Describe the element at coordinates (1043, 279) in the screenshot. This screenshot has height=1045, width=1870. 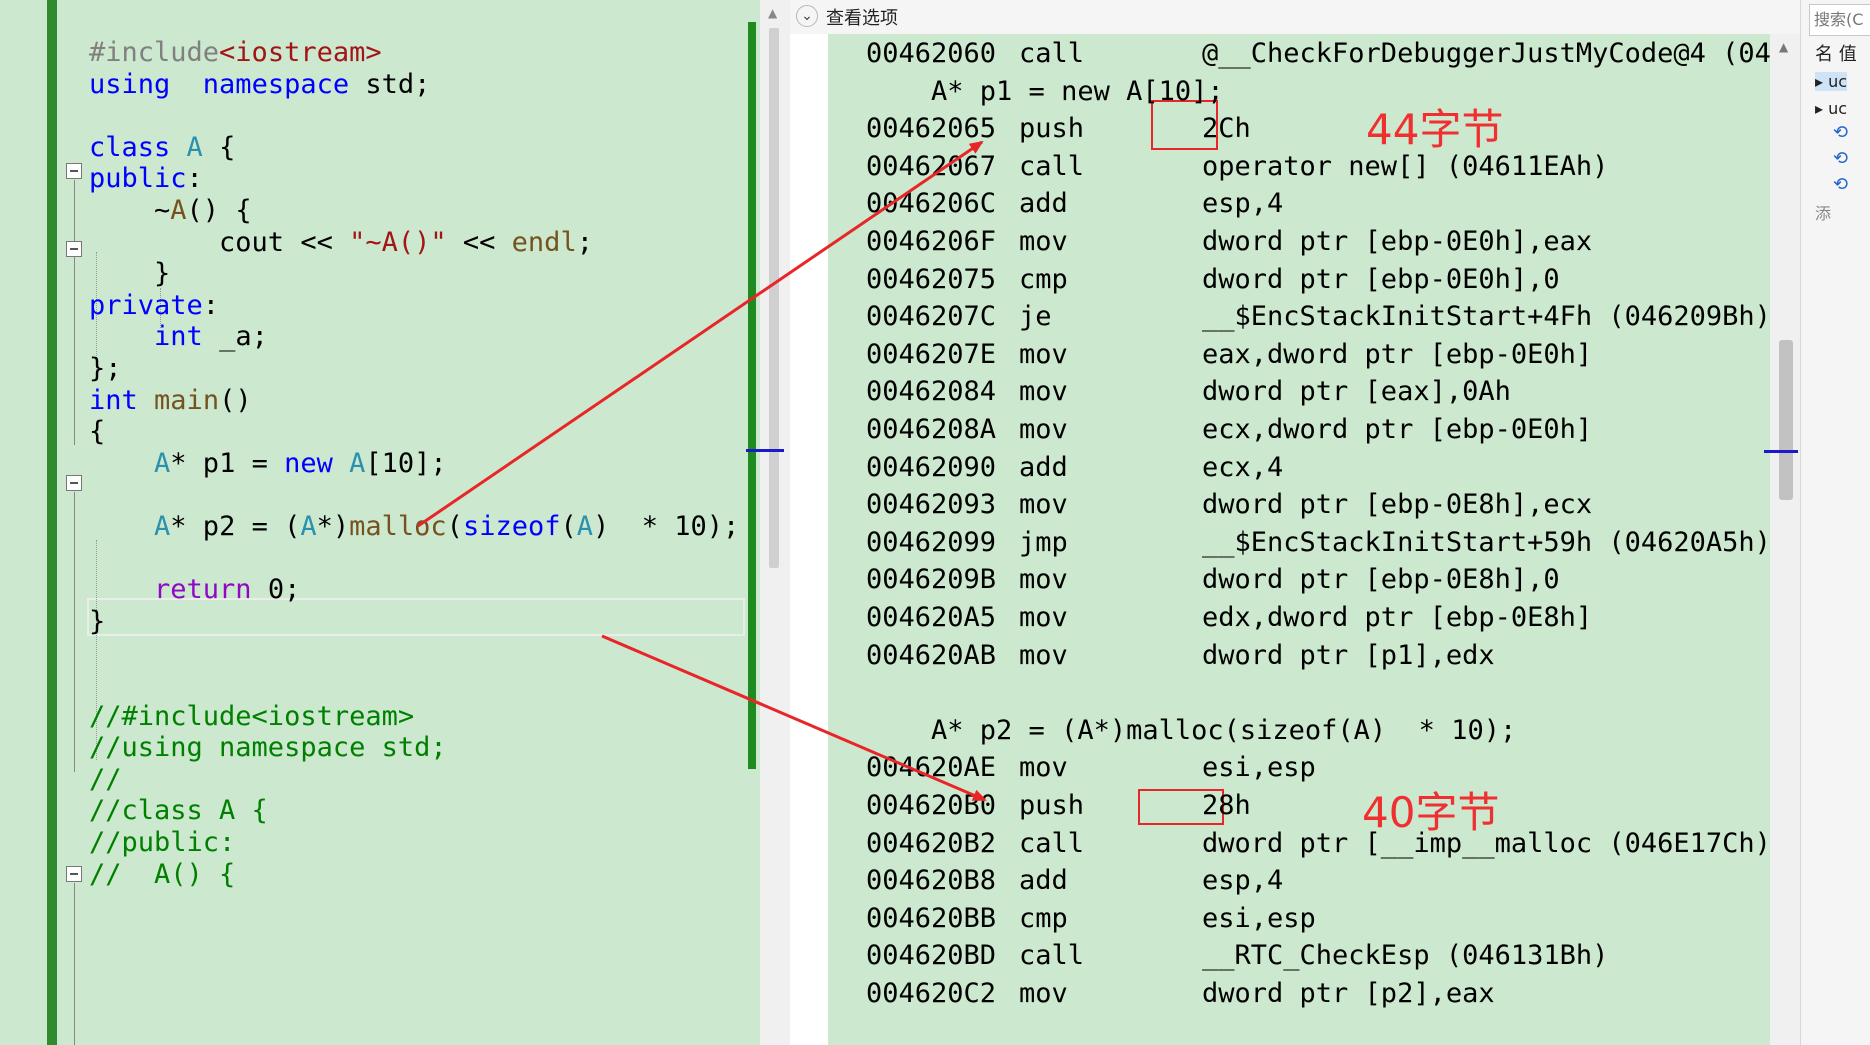
I see `asm-mnemonic: cmp` at that location.